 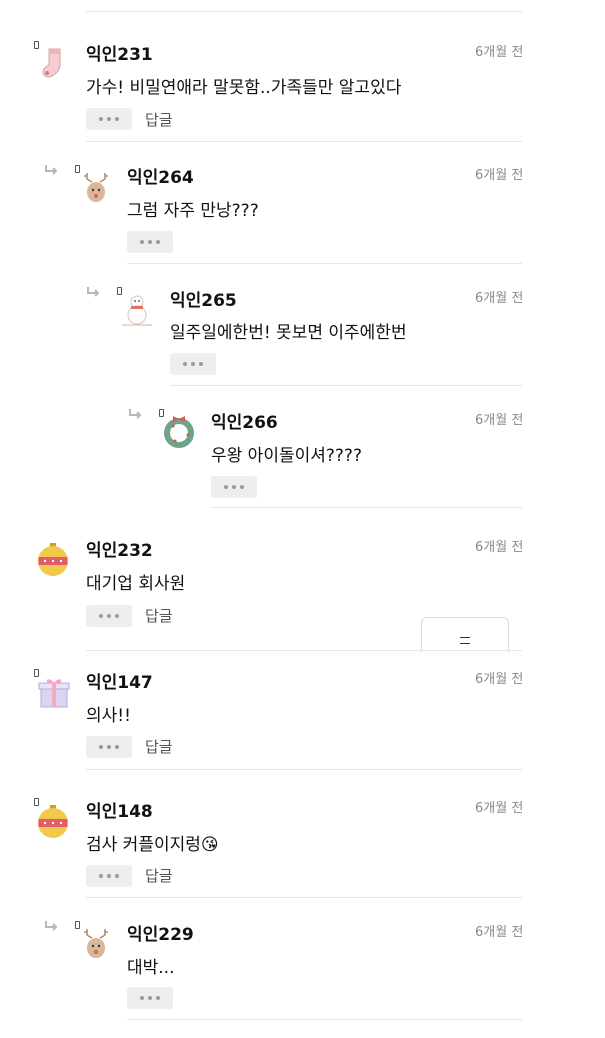 I want to click on comment-author: 익인148, so click(x=119, y=809).